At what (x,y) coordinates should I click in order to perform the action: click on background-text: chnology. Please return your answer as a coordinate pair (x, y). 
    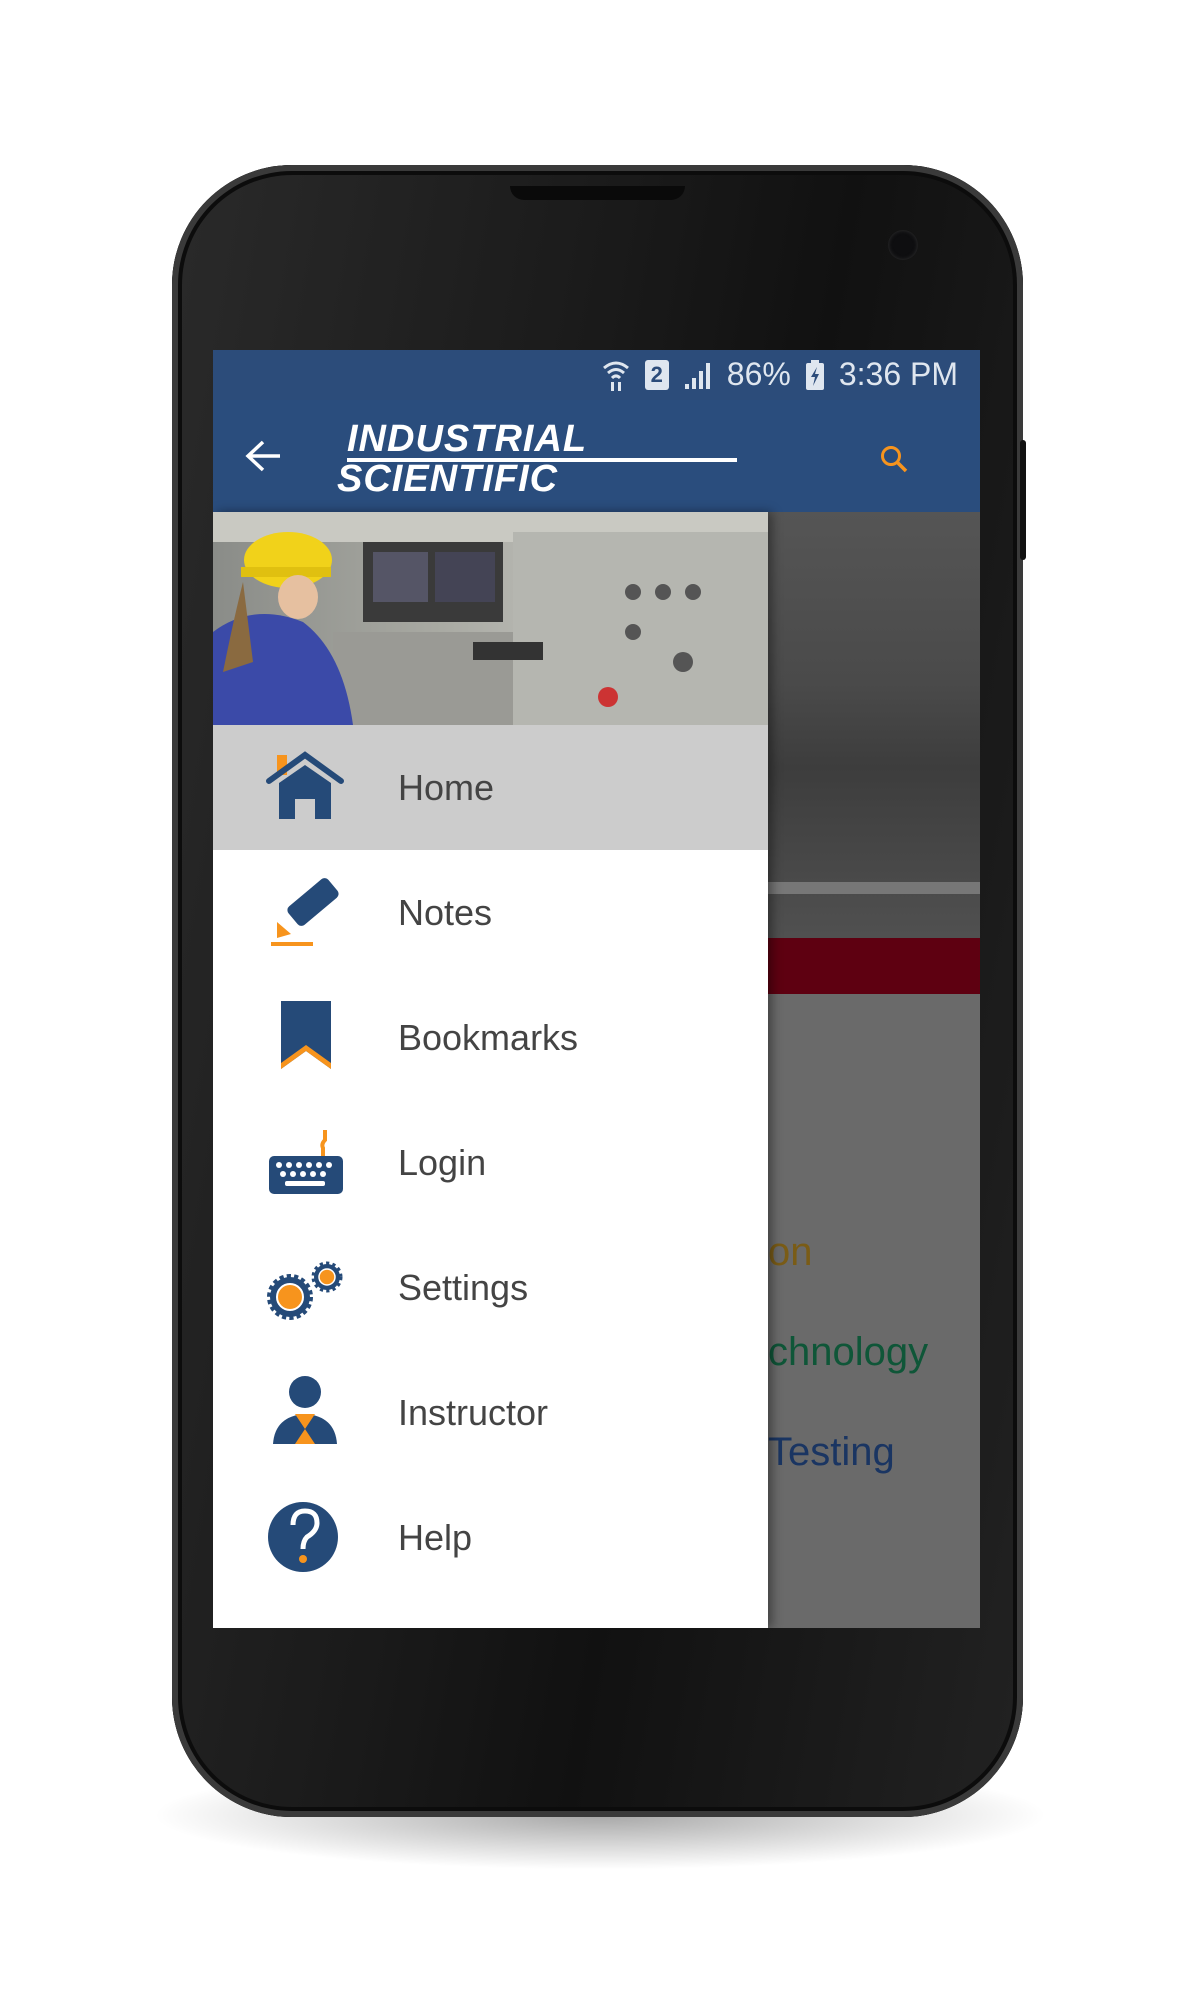
    Looking at the image, I should click on (848, 1352).